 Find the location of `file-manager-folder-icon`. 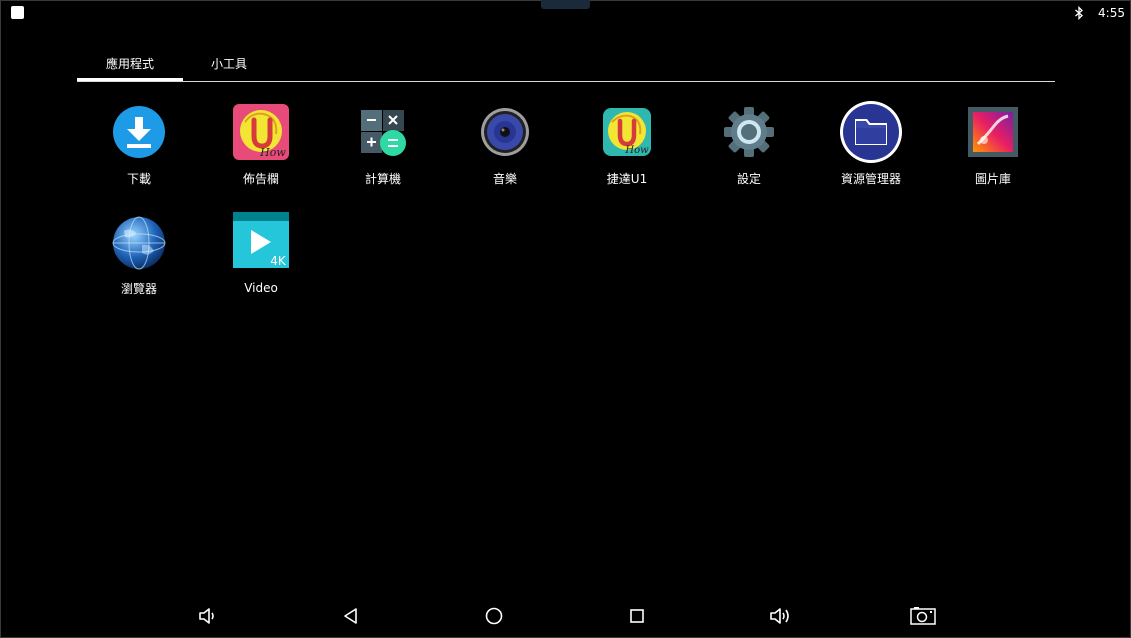

file-manager-folder-icon is located at coordinates (871, 132).